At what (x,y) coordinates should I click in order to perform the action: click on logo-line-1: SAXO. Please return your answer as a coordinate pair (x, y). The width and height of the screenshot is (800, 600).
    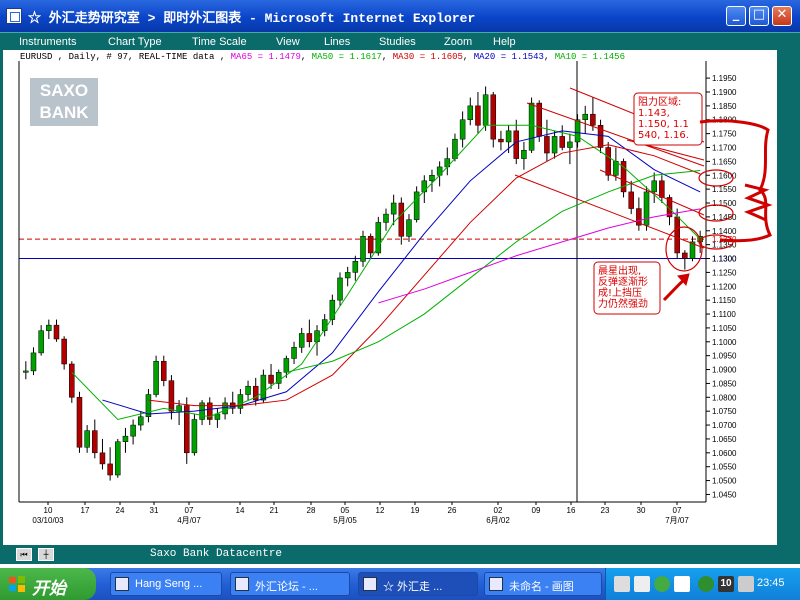
    Looking at the image, I should click on (64, 90).